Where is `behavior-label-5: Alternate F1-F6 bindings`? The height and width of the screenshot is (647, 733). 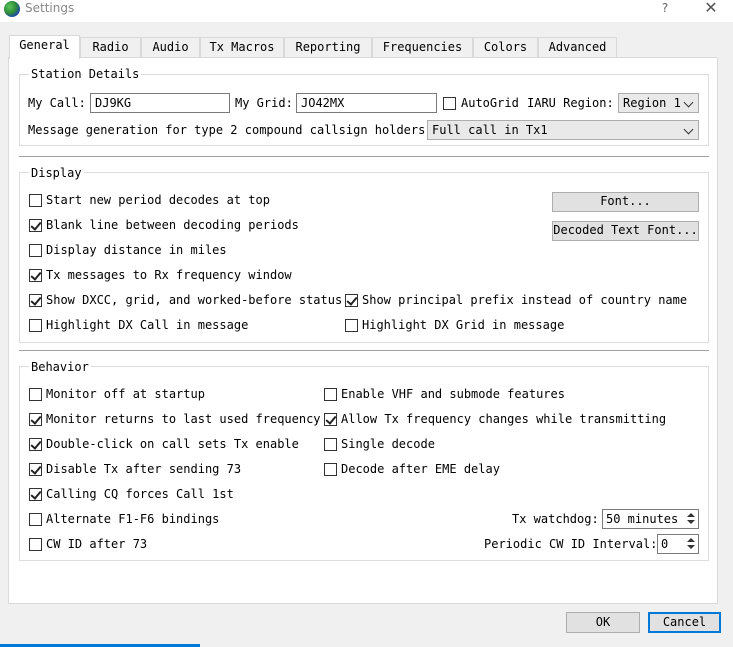
behavior-label-5: Alternate F1-F6 bindings is located at coordinates (133, 519).